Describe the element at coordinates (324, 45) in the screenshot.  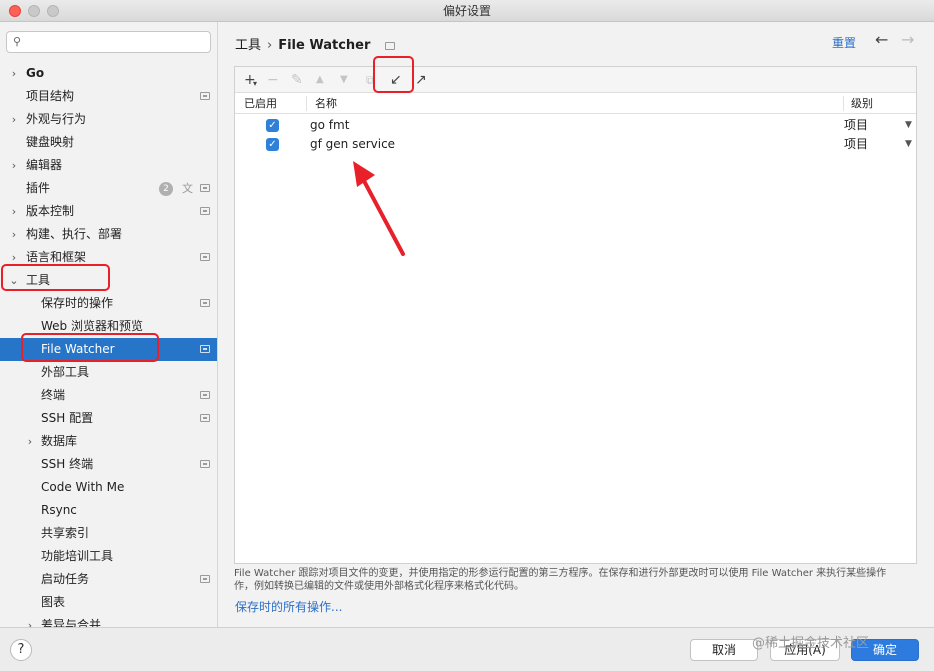
I see `page-title: File Watcher` at that location.